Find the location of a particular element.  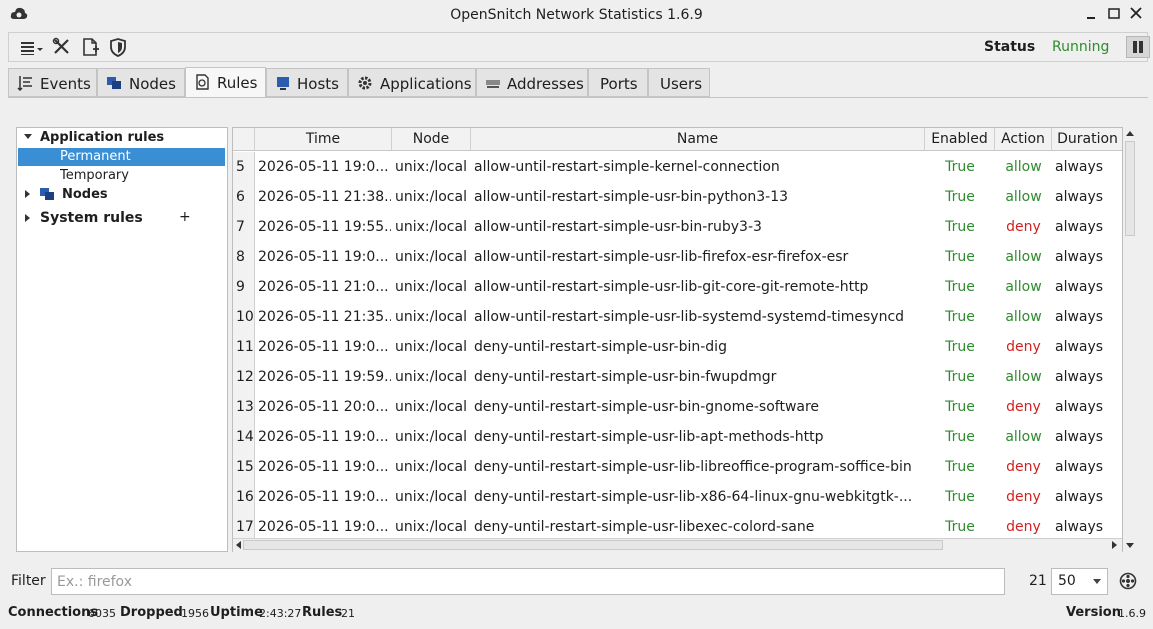

row-number: 10 is located at coordinates (244, 317).